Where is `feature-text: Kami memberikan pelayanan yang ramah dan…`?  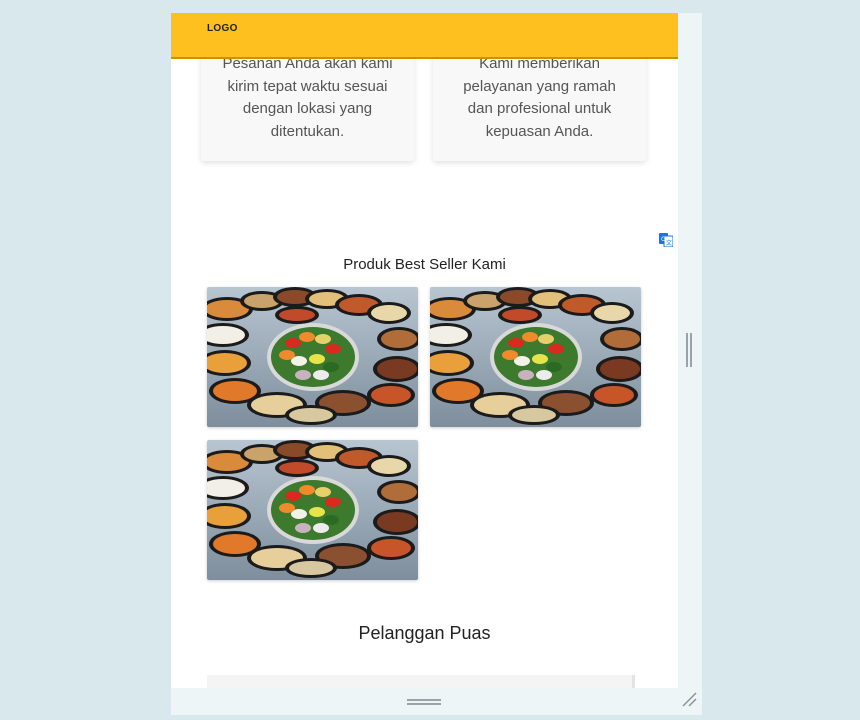
feature-text: Kami memberikan pelayanan yang ramah dan… is located at coordinates (539, 97).